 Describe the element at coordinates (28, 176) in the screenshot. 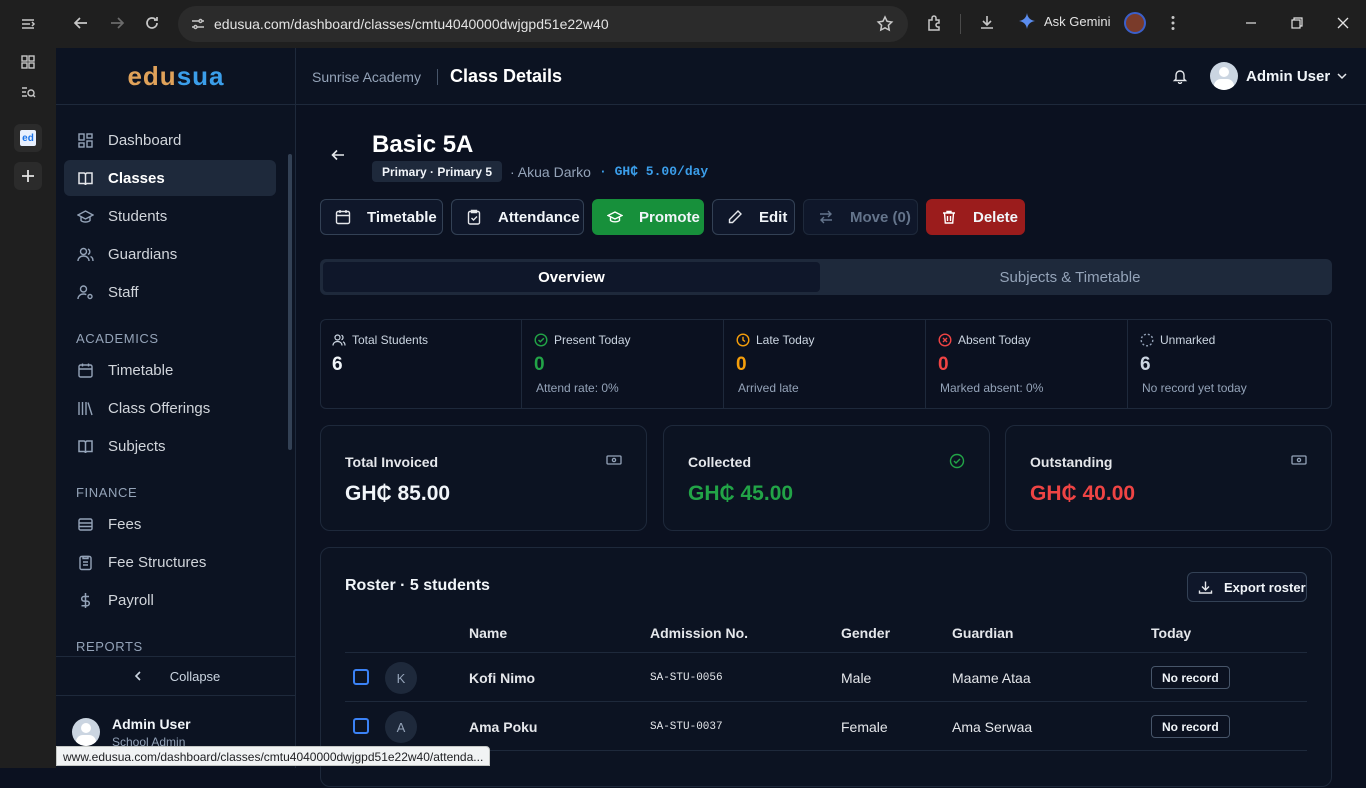

I see `new-tab-icon` at that location.